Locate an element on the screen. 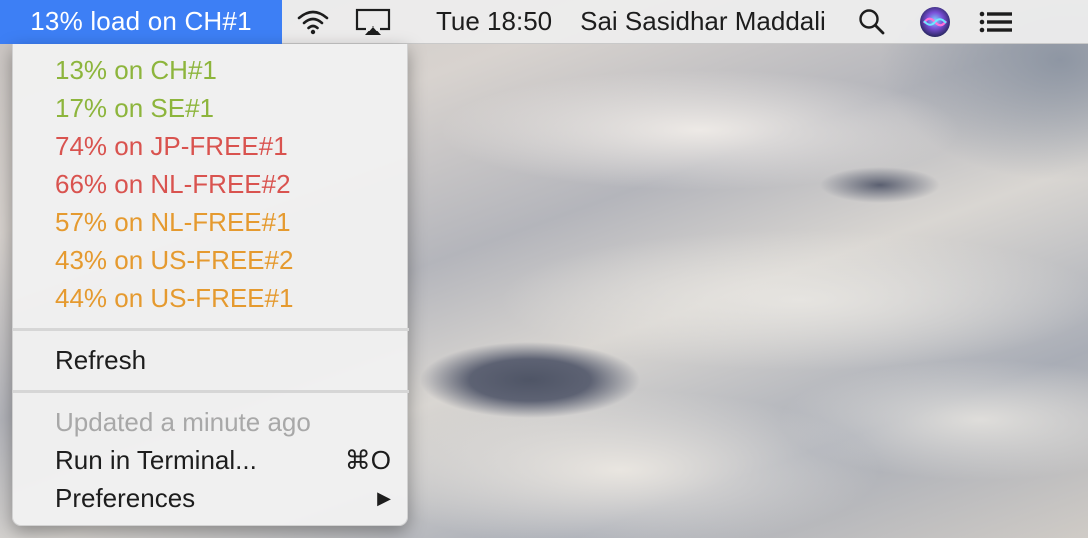 This screenshot has width=1088, height=538. spotlight-search-icon is located at coordinates (872, 22).